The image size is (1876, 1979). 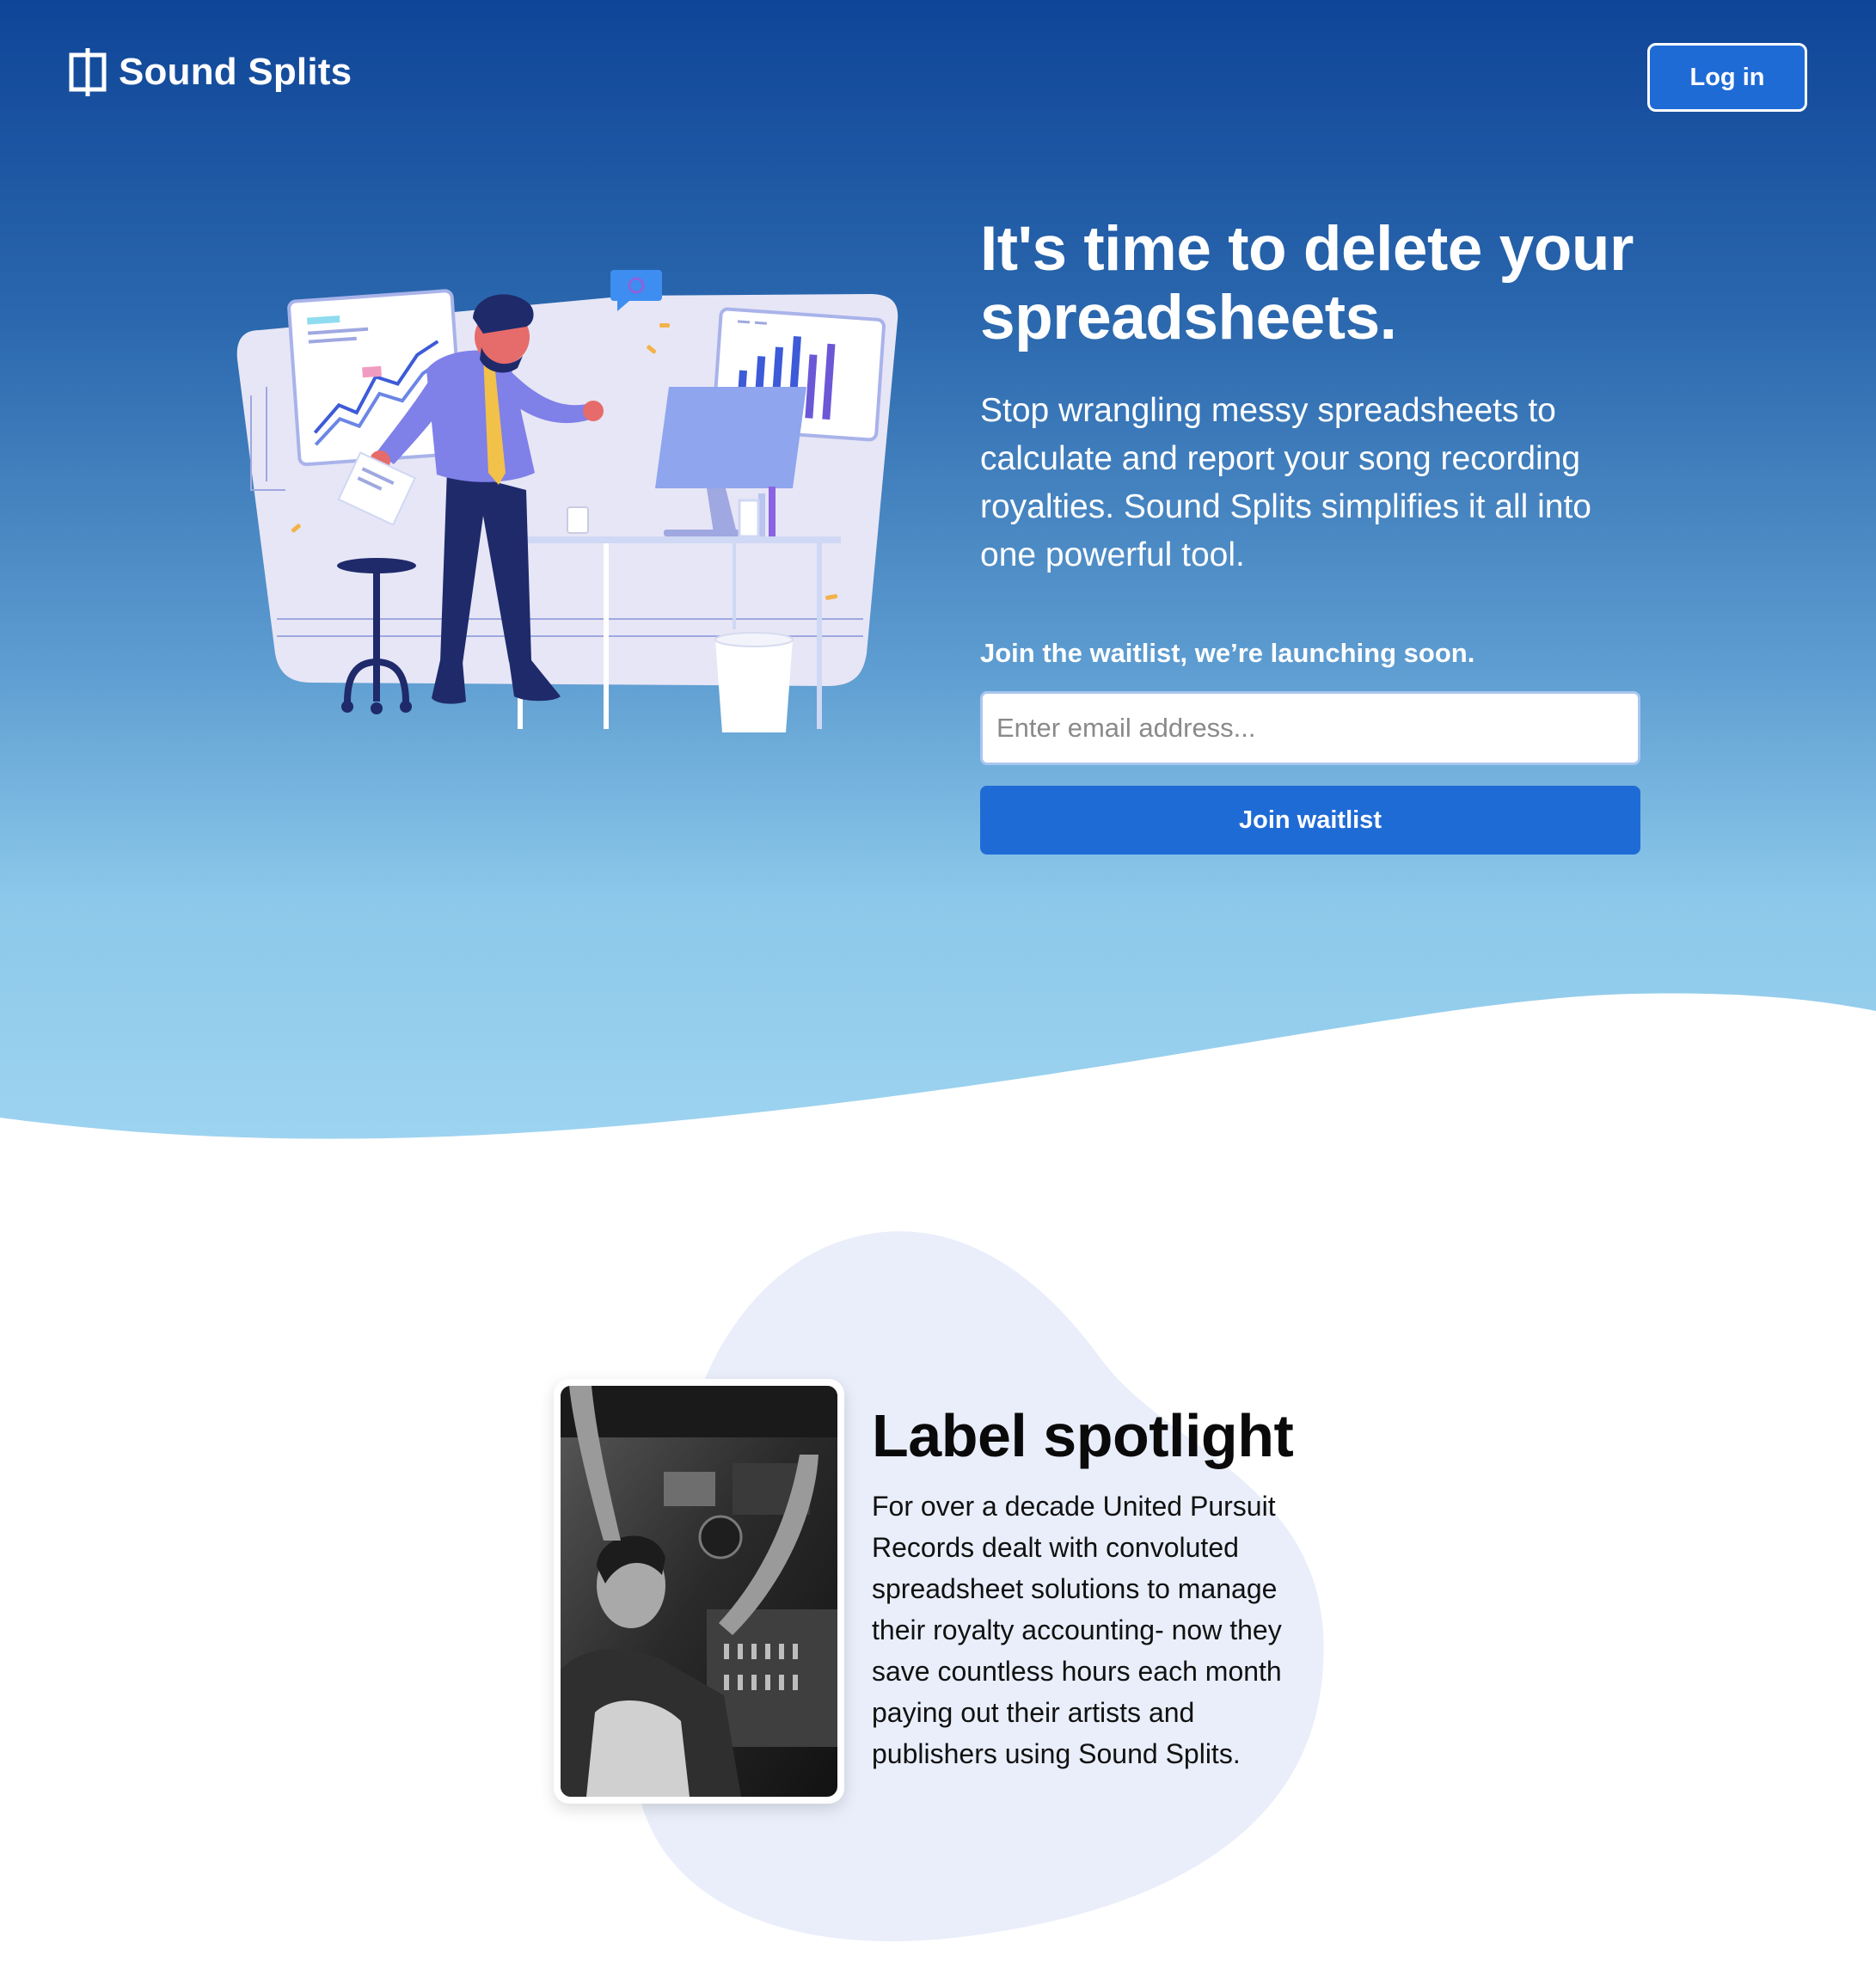 I want to click on brand-logo: Sound Splits, so click(x=210, y=72).